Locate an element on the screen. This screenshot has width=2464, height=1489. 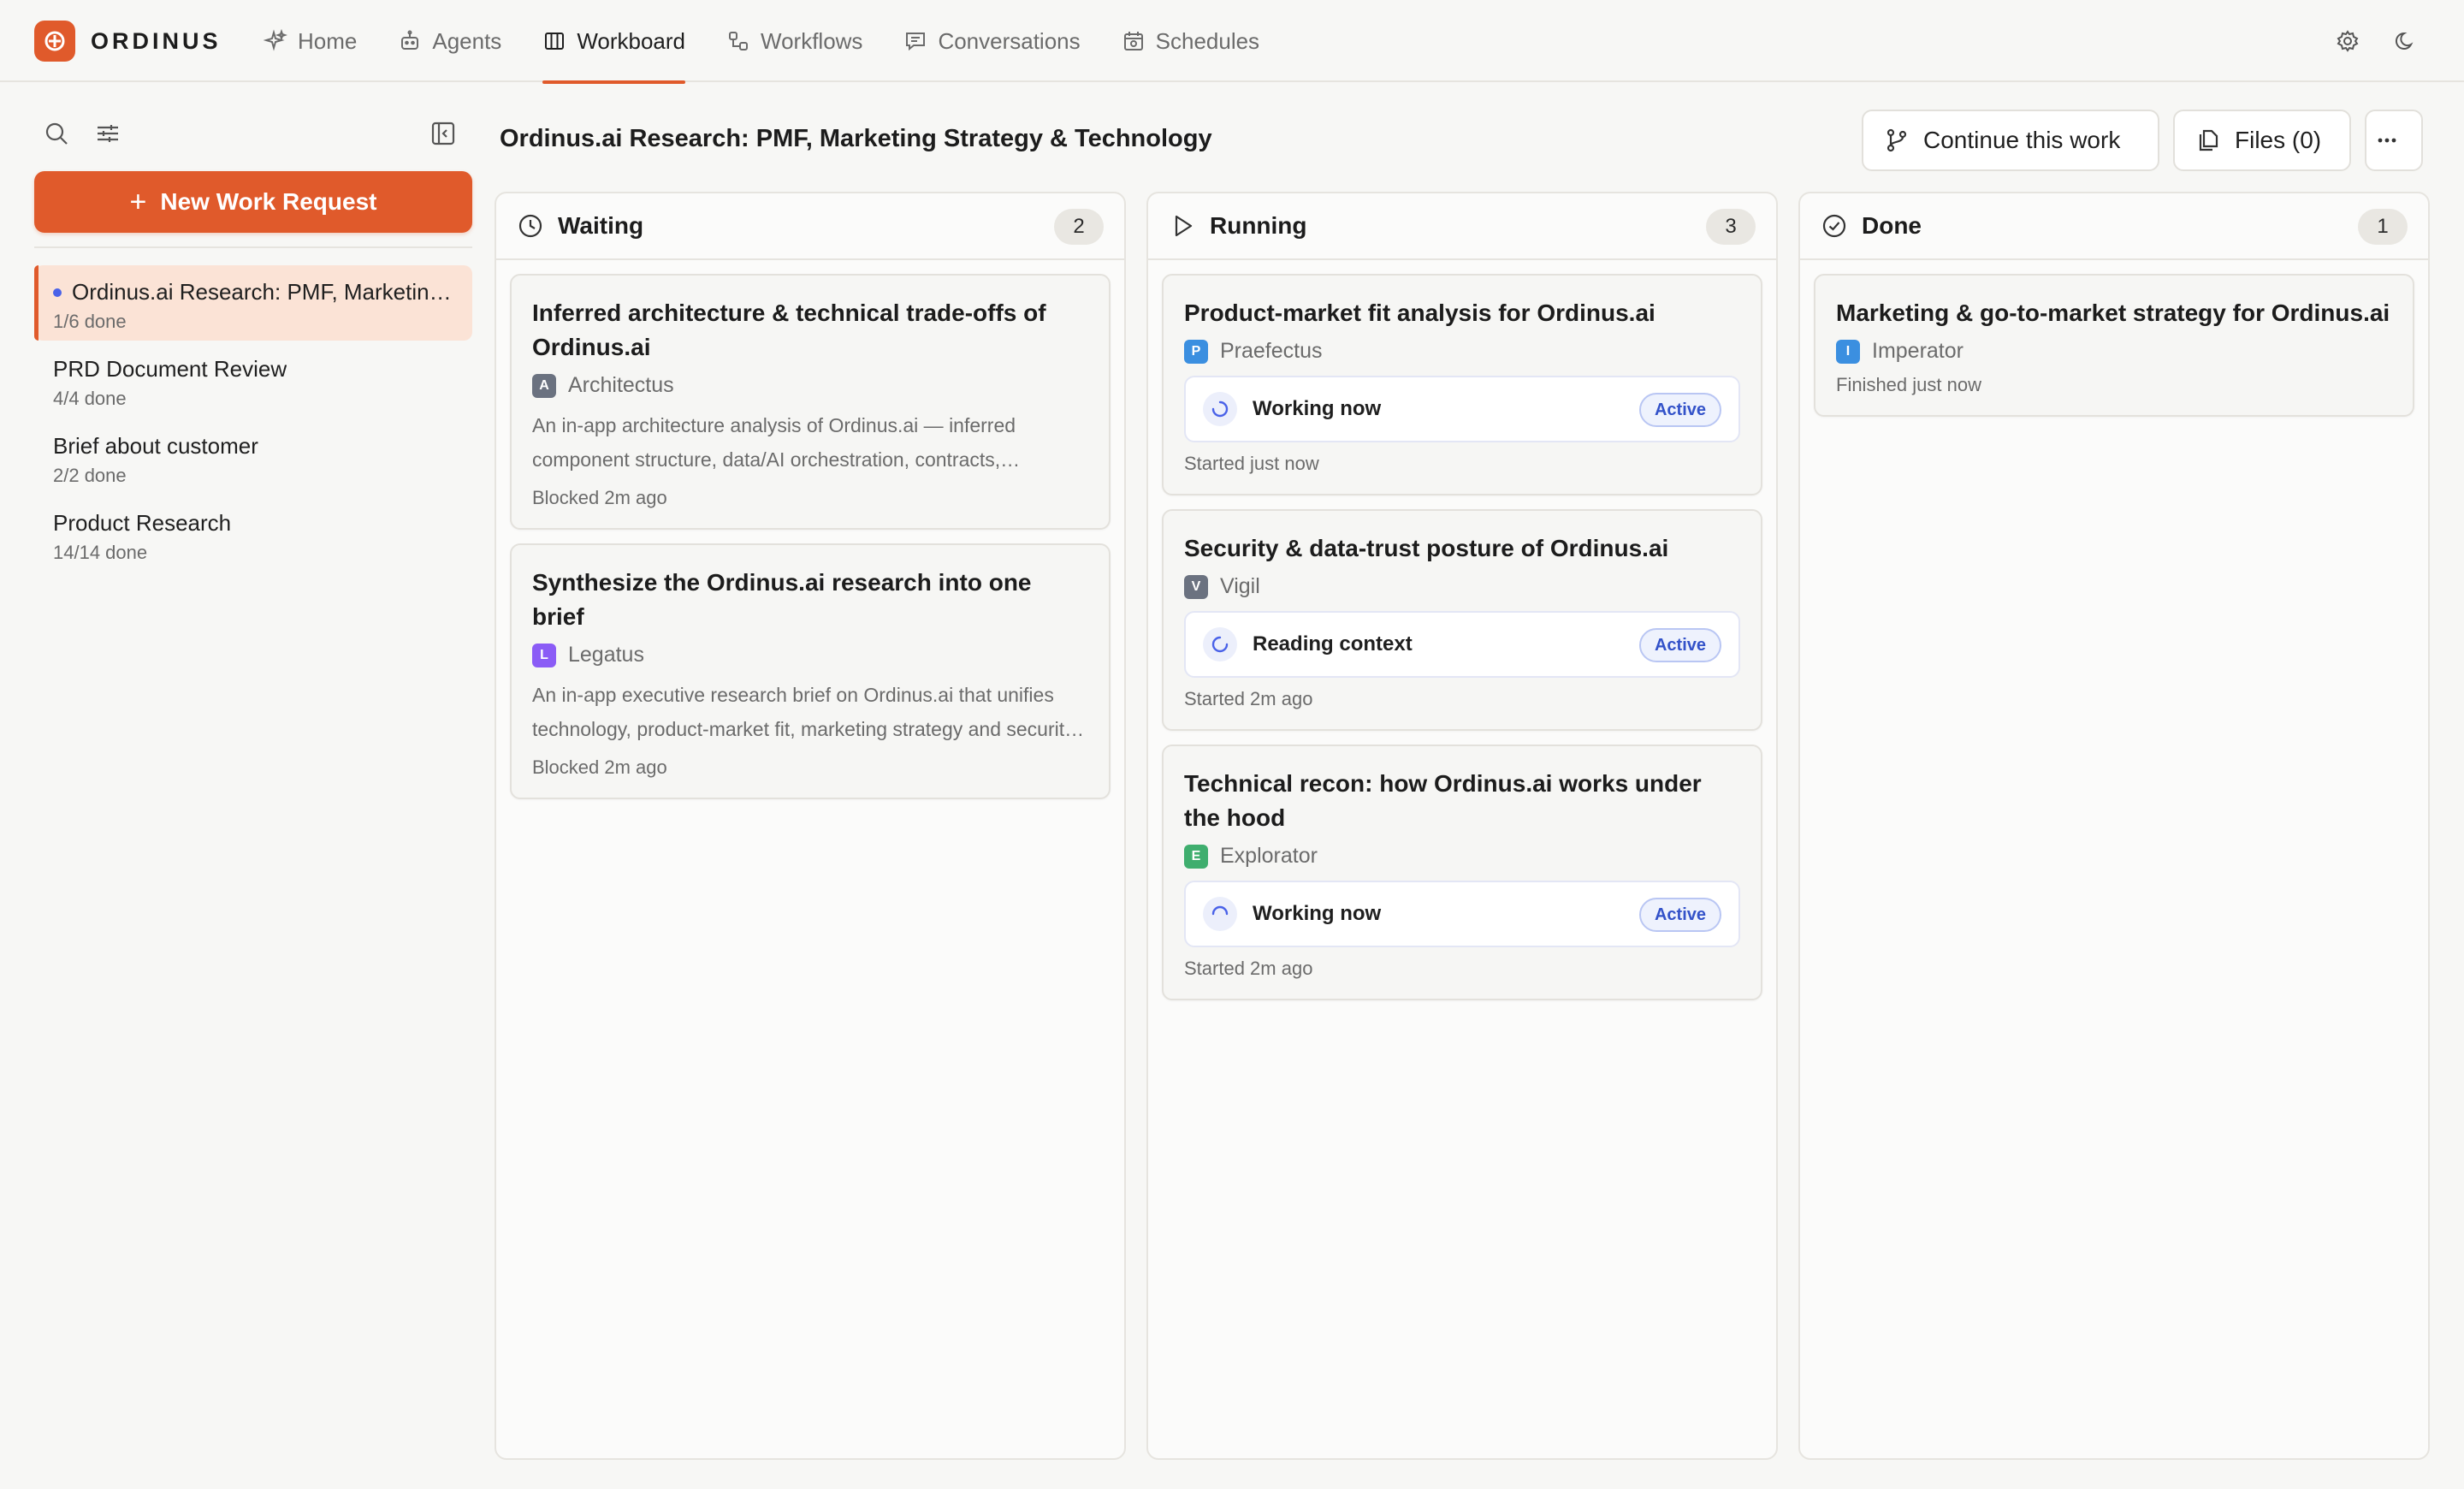
work-item-progress: 2/2 done is located at coordinates (90, 476).